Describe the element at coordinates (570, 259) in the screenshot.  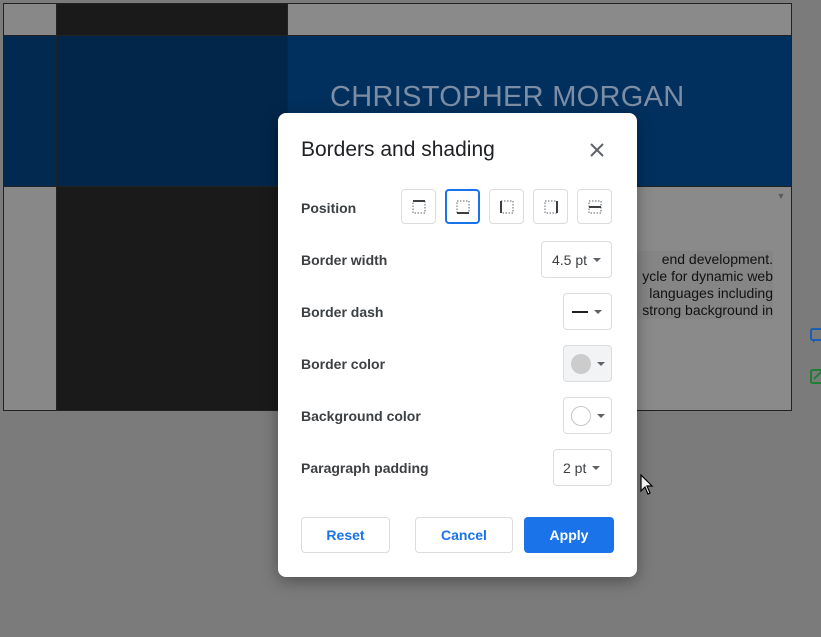
I see `border-width-value: 4.5 pt` at that location.